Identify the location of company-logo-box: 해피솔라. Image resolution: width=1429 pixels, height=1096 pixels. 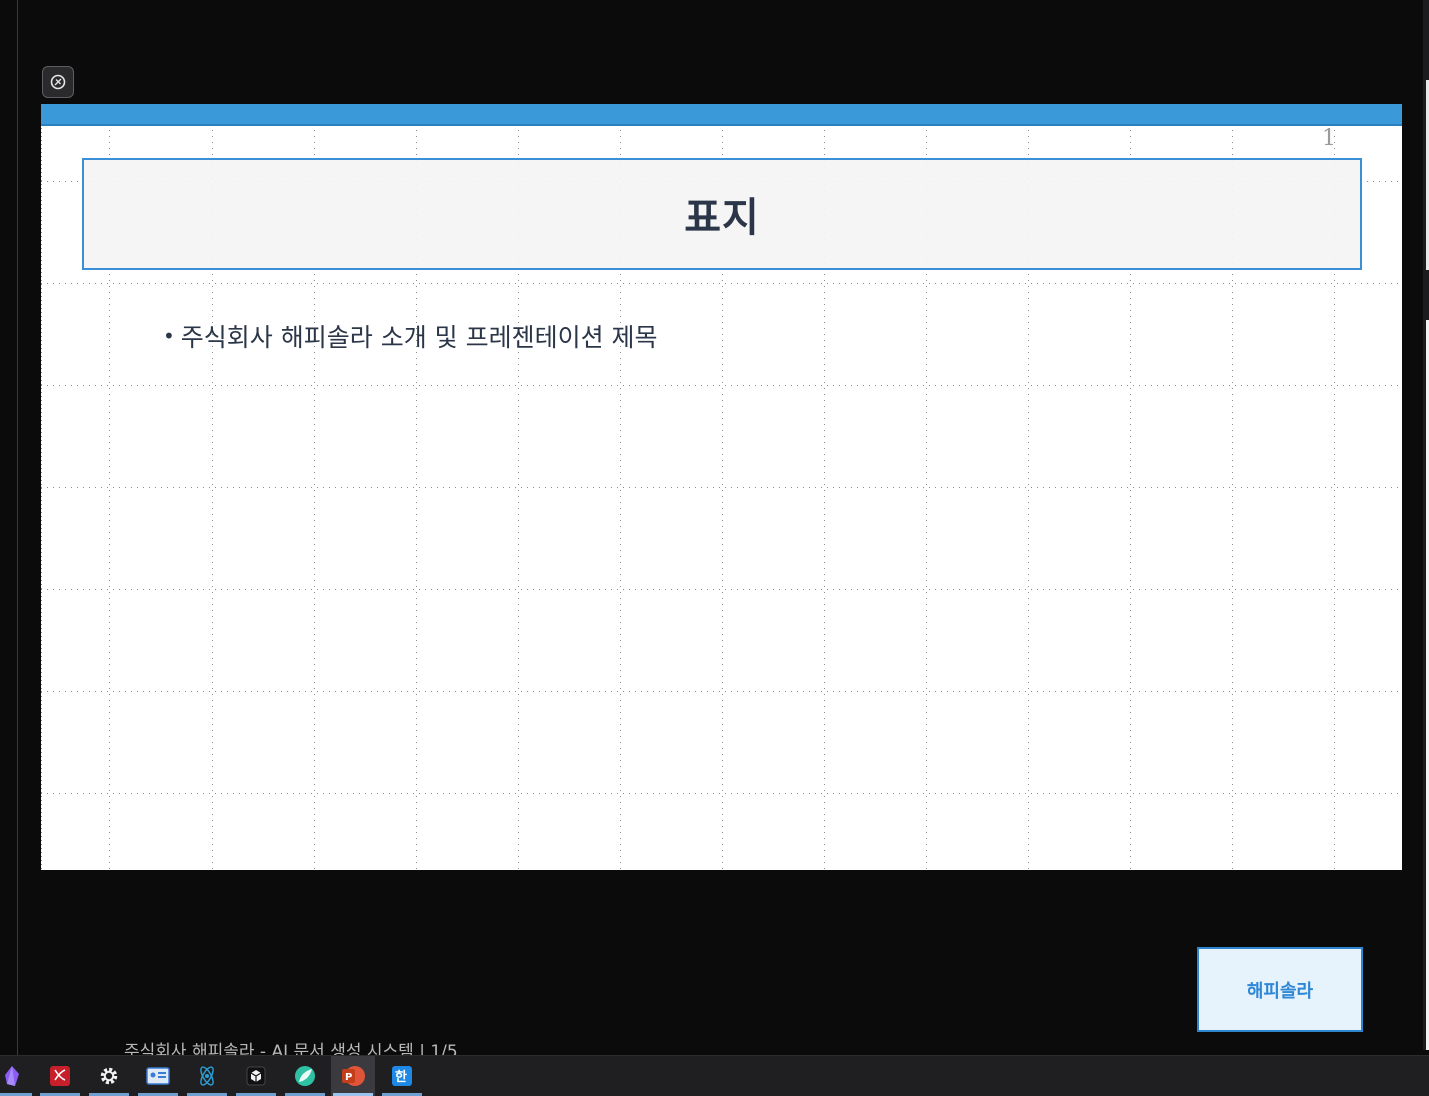
(1280, 989).